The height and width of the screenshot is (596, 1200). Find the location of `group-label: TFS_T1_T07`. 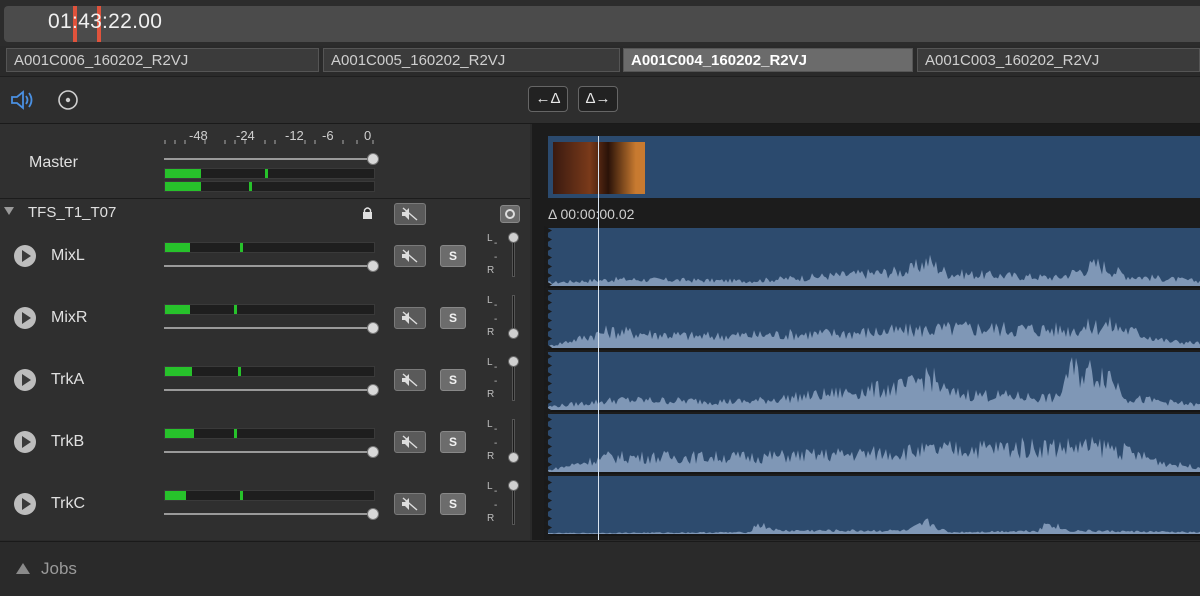

group-label: TFS_T1_T07 is located at coordinates (72, 212).